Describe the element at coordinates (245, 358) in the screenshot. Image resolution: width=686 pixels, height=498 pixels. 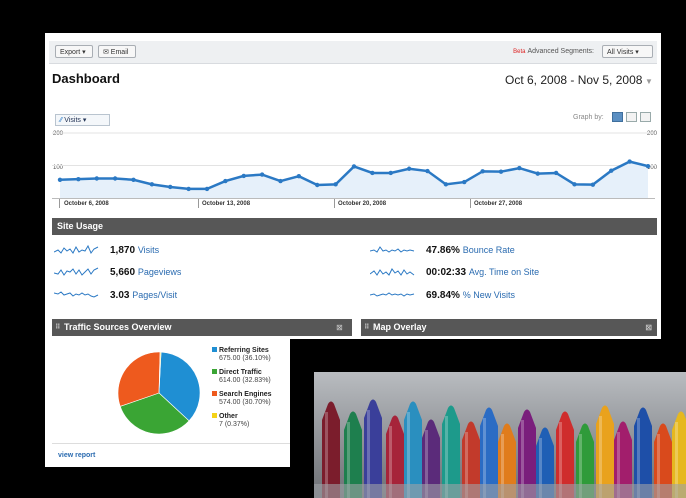
I see `legend-value: 675.00 (36.10%)` at that location.